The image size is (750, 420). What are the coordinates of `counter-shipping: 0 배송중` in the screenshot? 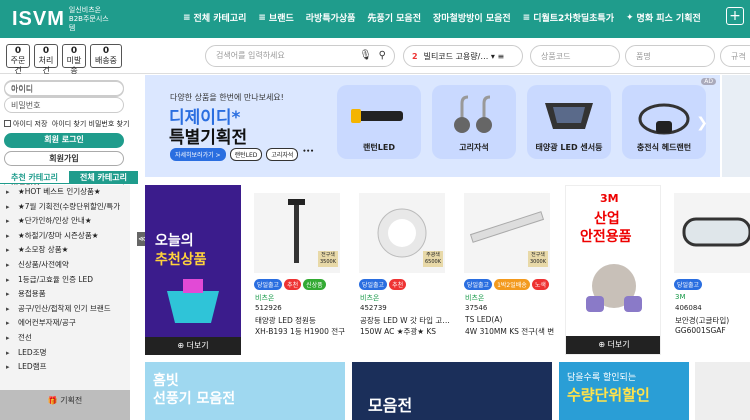 It's located at (106, 56).